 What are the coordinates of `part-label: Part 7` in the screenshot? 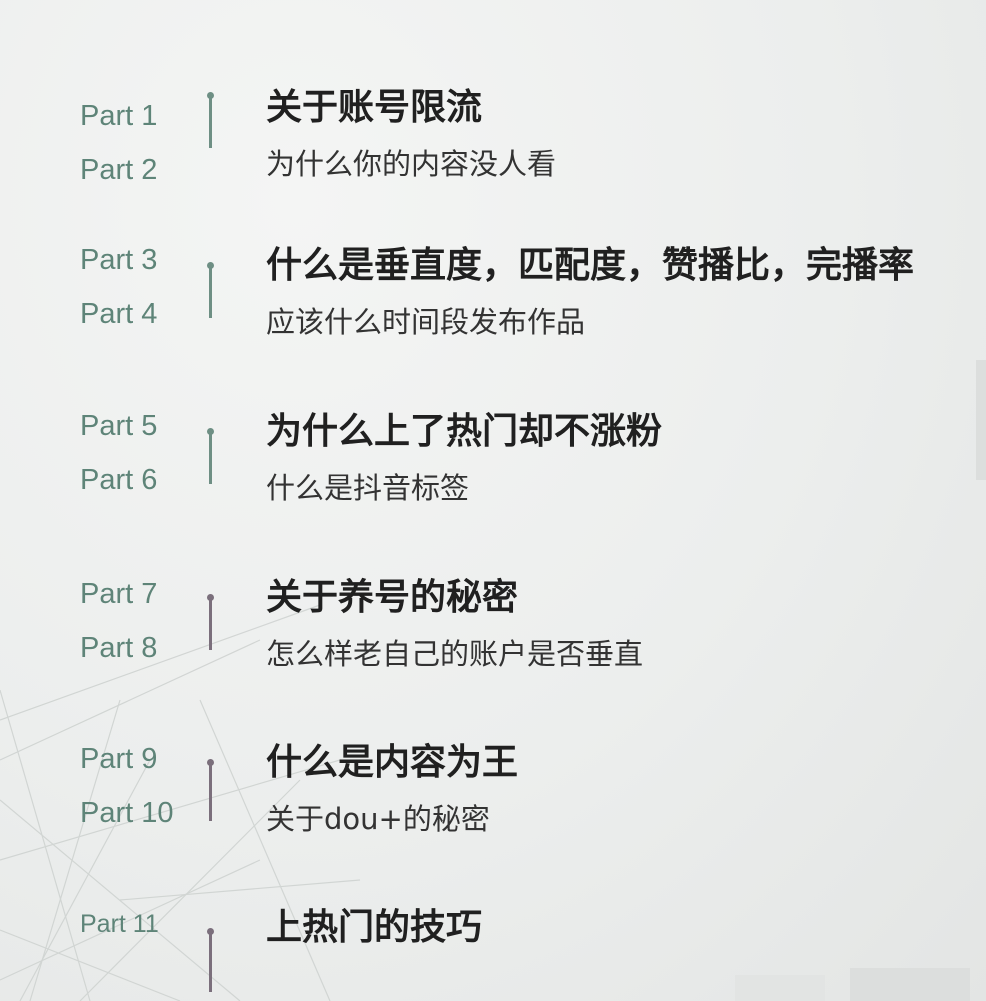 It's located at (119, 594).